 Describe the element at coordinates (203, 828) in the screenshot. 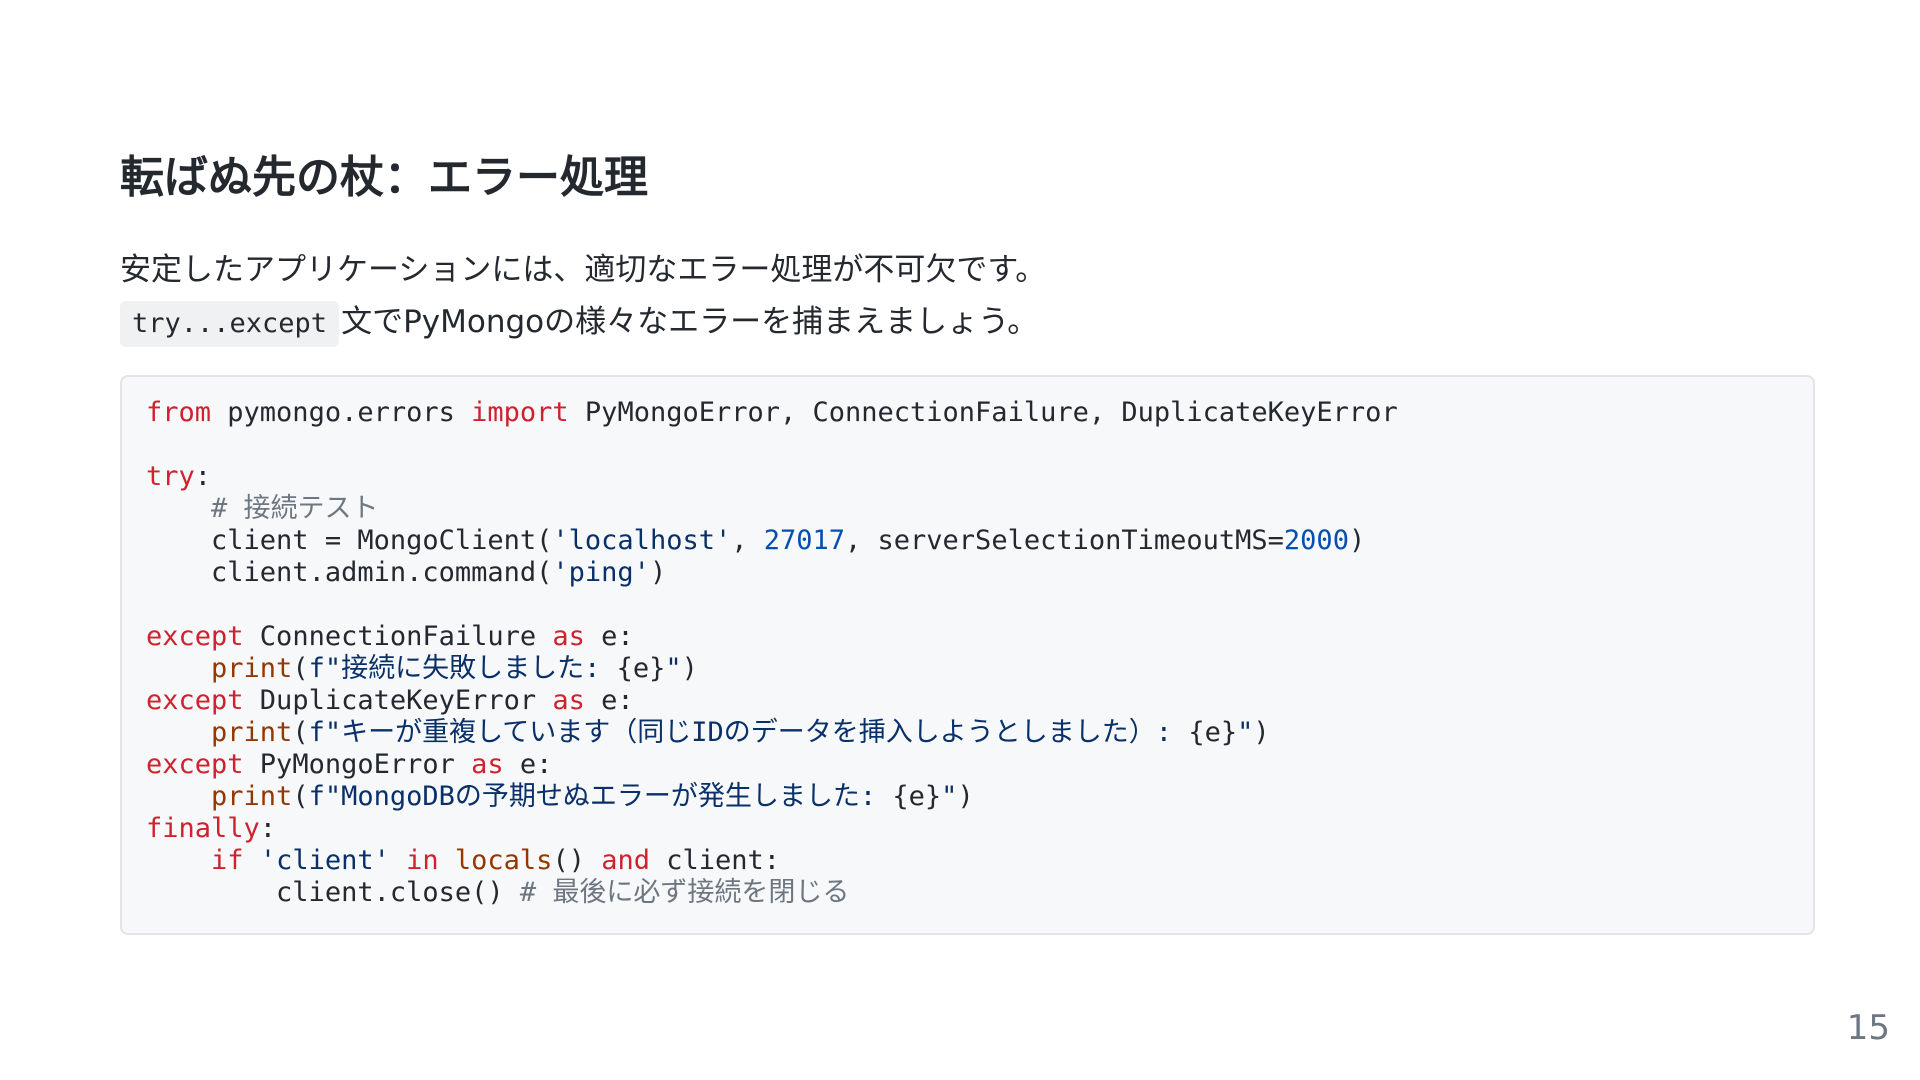

I see `keyword: finally` at that location.